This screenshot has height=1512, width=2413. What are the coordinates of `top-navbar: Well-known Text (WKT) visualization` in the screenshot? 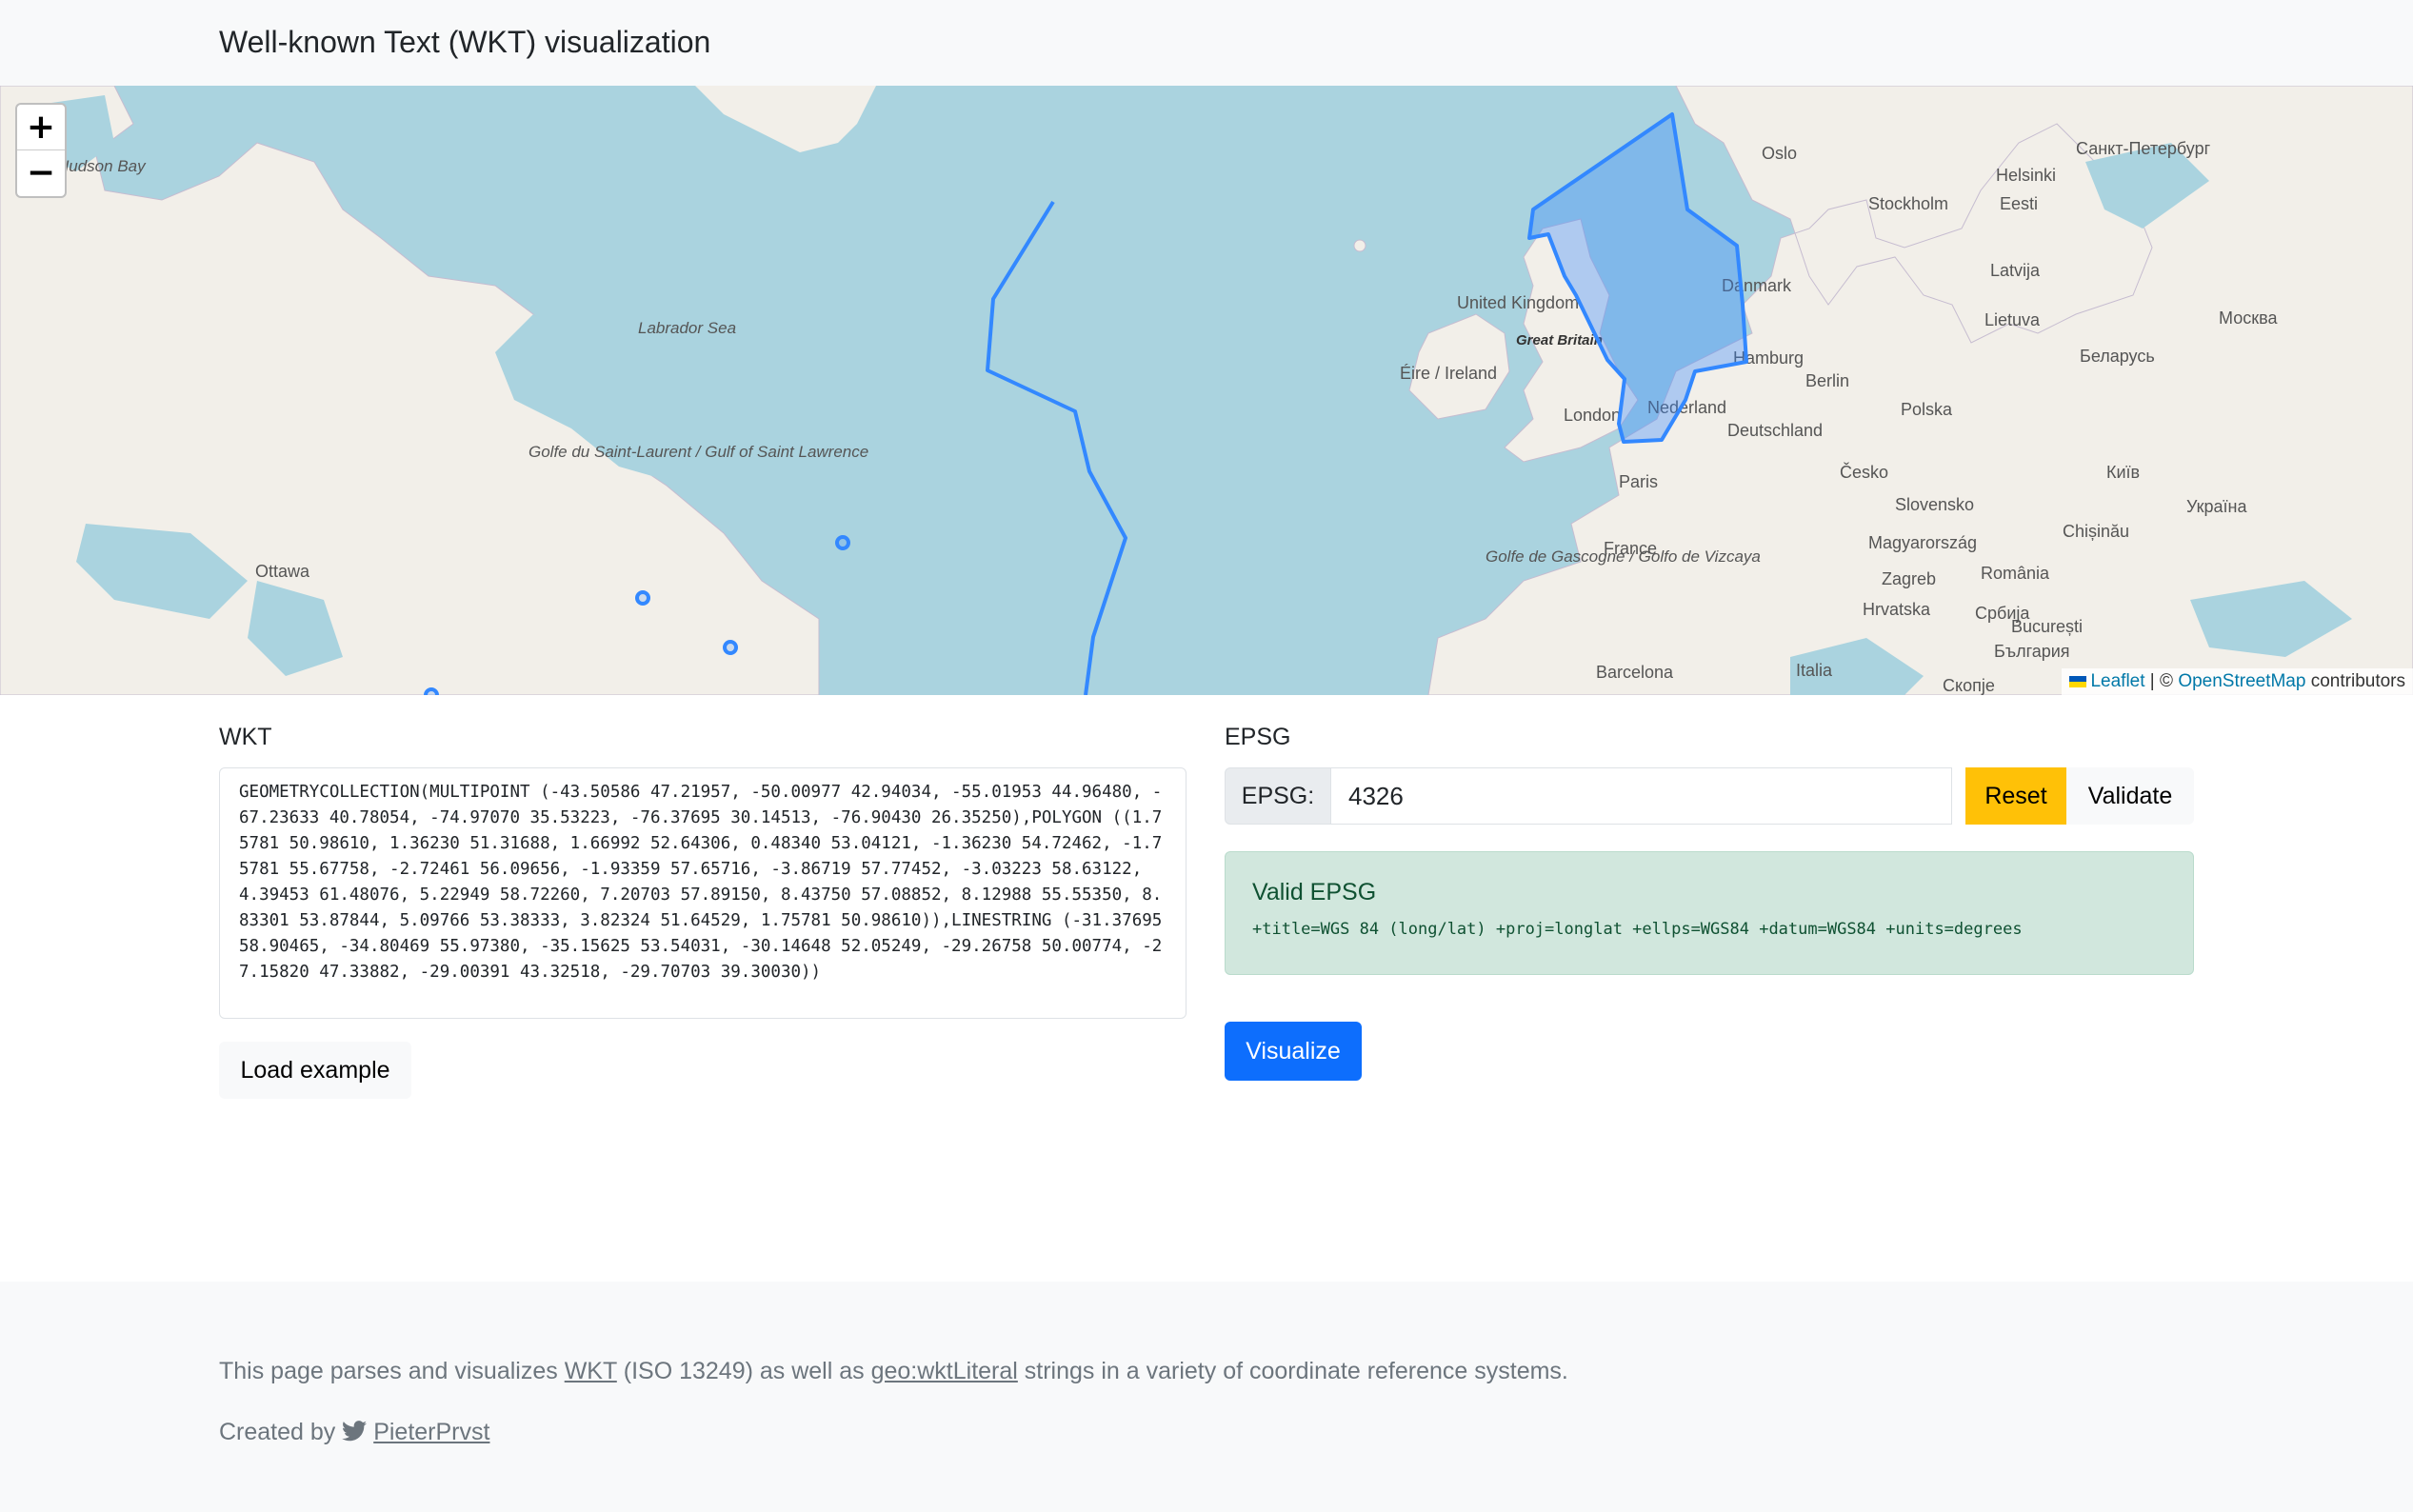 It's located at (1206, 43).